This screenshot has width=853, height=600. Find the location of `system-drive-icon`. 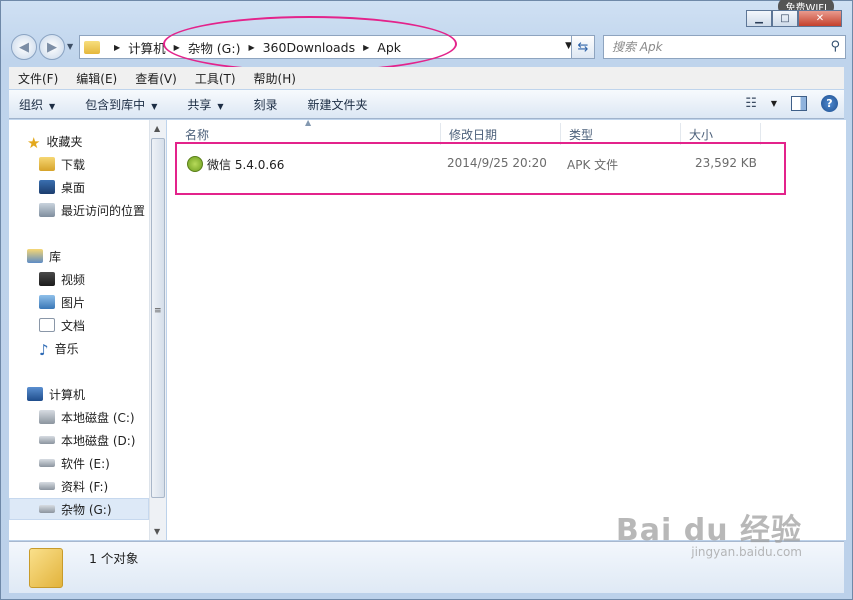

system-drive-icon is located at coordinates (47, 417).